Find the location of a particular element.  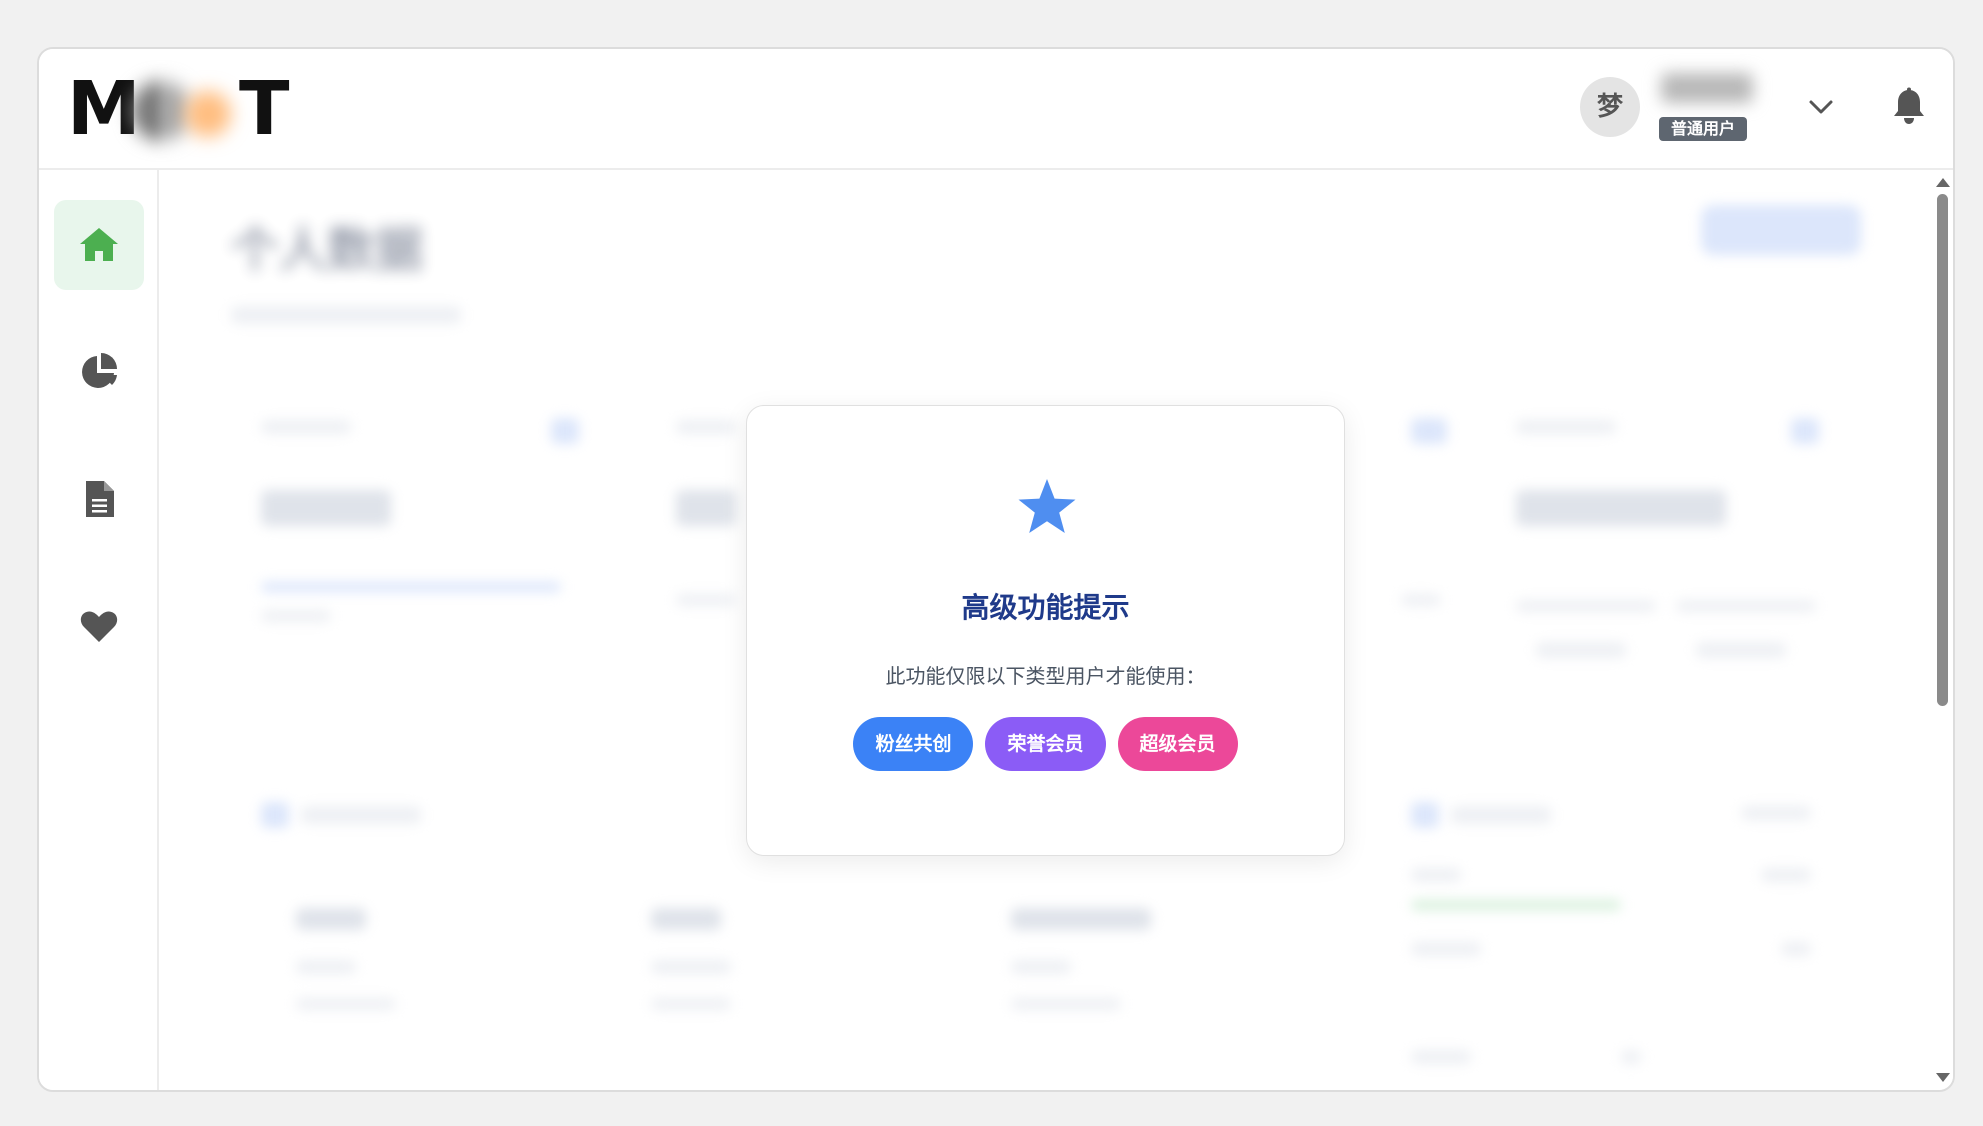

blurred-stat-row-4a is located at coordinates (1586, 606).